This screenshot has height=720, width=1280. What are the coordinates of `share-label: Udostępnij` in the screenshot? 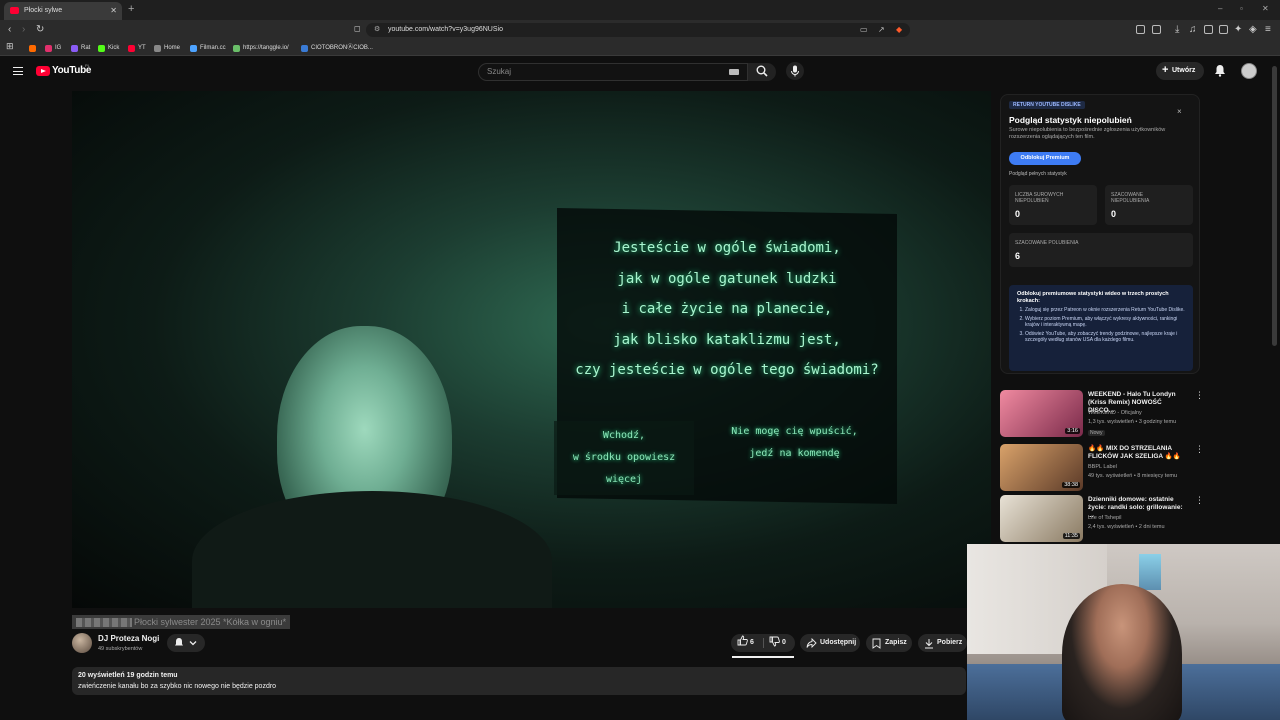 It's located at (838, 642).